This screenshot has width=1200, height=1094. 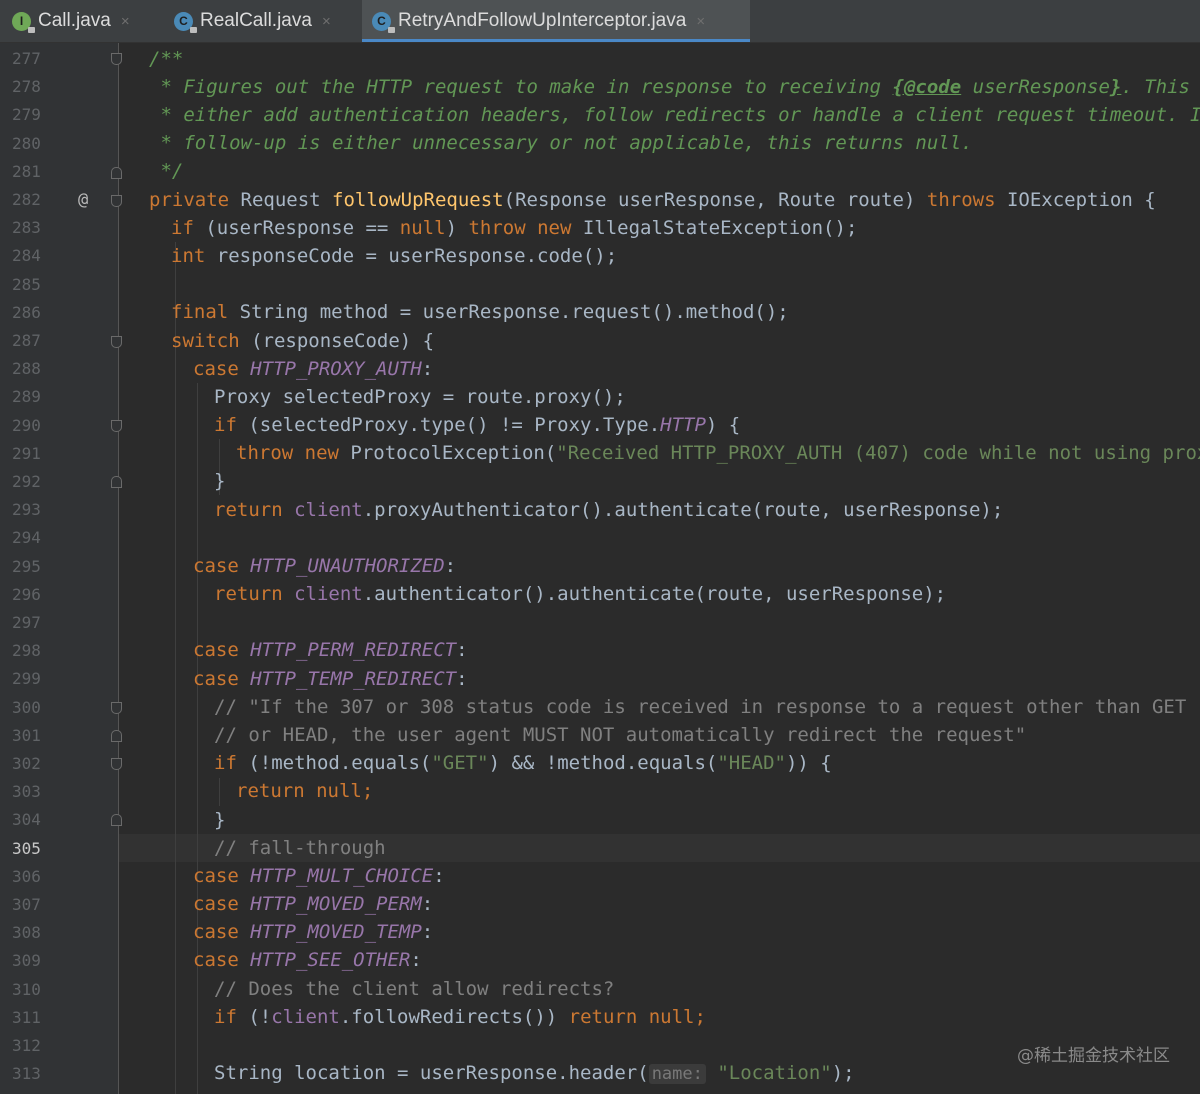 I want to click on code-line-298: case HTTP_PERM_REDIRECT:, so click(x=330, y=650).